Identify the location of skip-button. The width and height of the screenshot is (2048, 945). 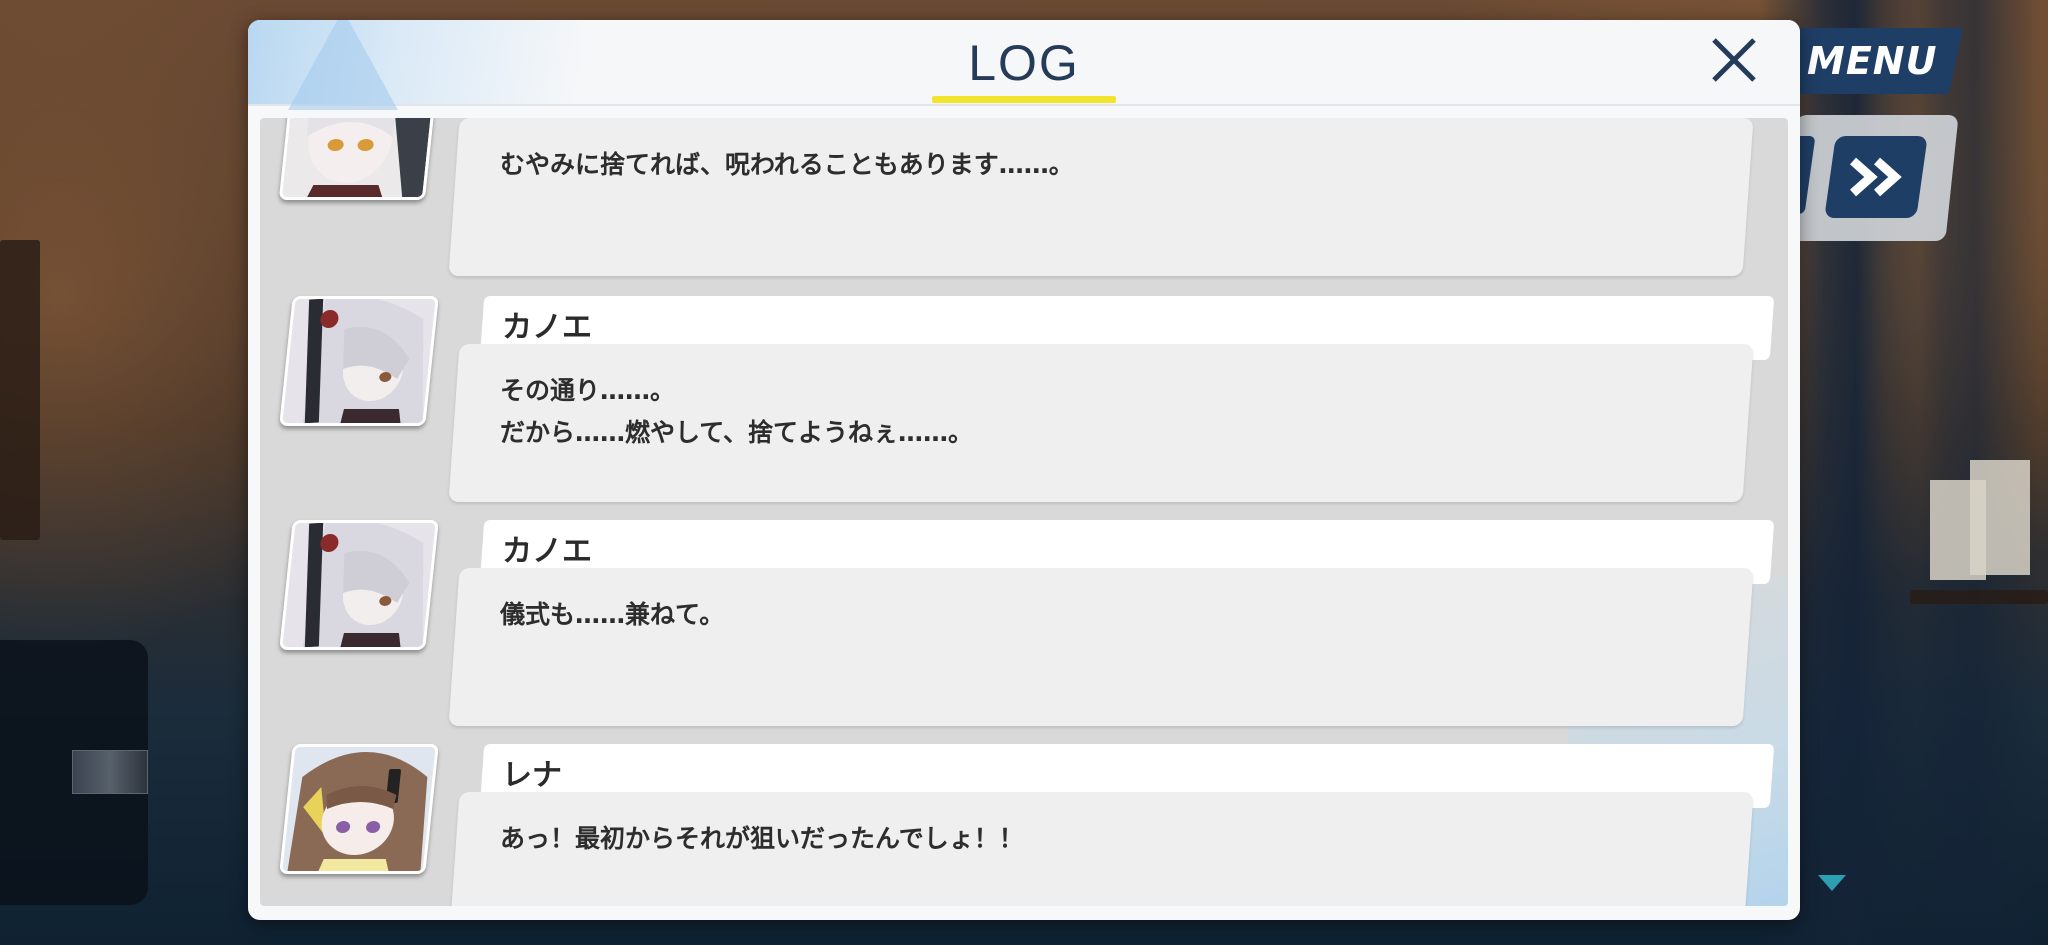
(1876, 177).